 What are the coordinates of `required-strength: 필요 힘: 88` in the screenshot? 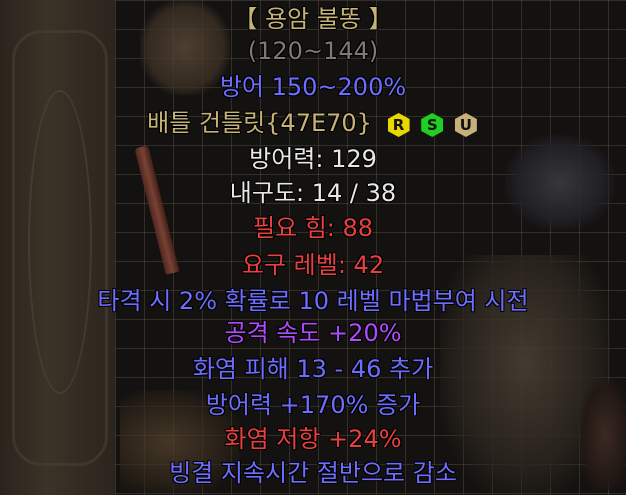 It's located at (313, 228).